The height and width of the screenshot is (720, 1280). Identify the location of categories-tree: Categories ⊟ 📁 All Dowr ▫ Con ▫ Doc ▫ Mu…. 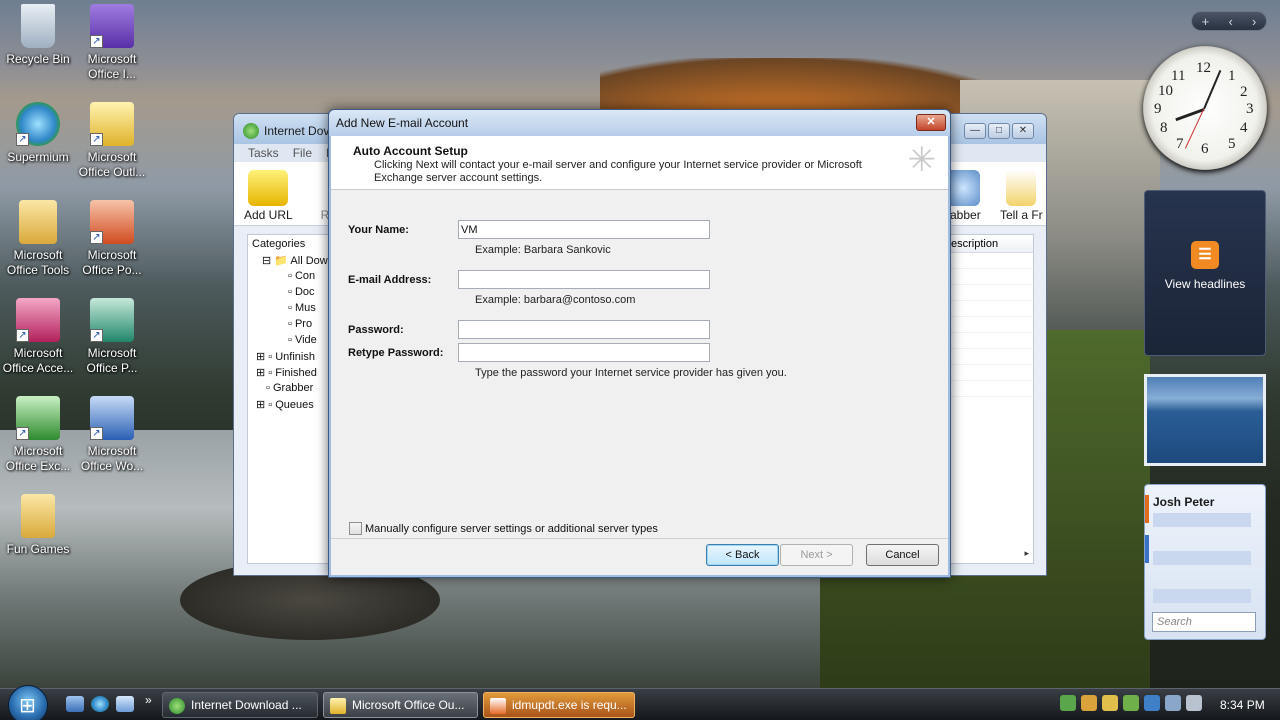
(290, 399).